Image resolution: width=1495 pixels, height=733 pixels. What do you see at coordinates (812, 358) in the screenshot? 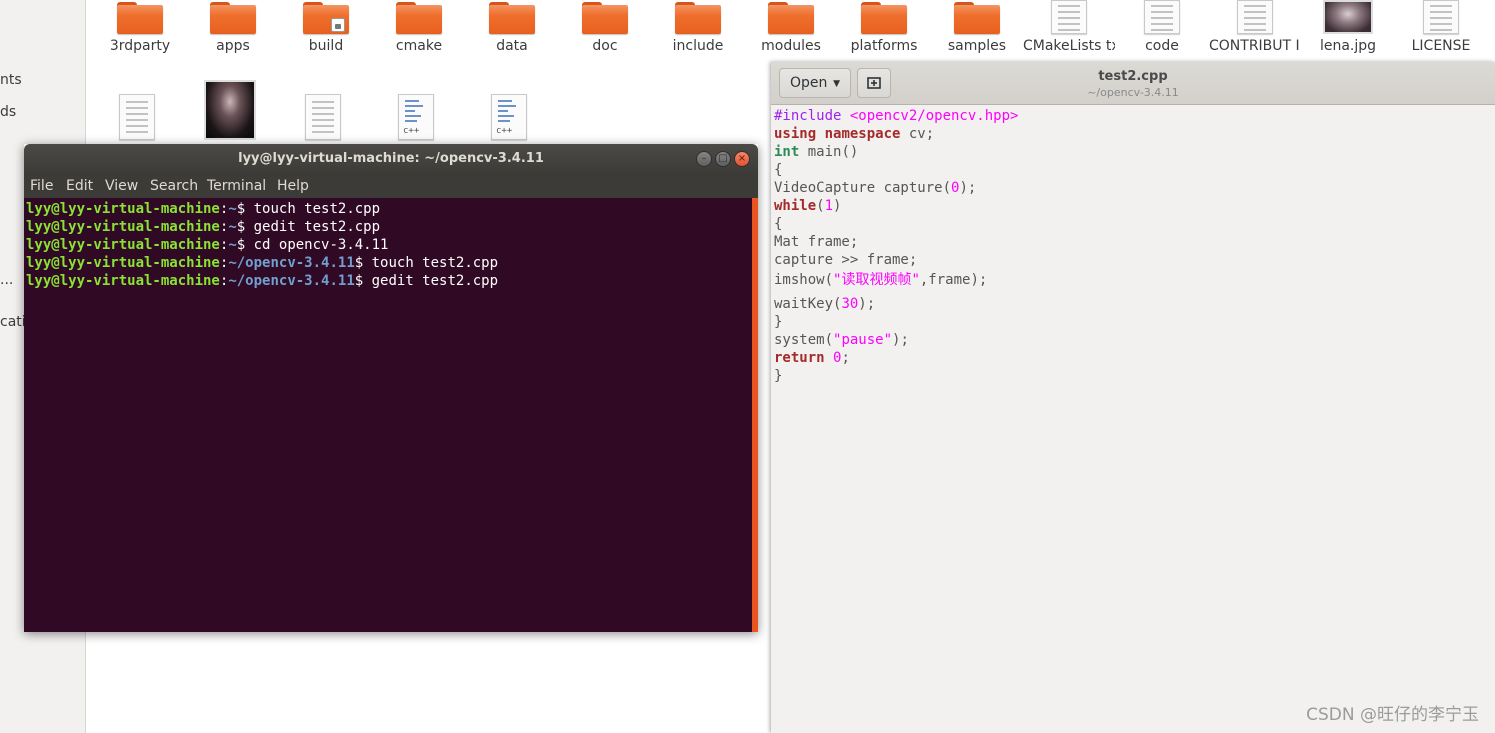
I see `code-line: return 0;` at bounding box center [812, 358].